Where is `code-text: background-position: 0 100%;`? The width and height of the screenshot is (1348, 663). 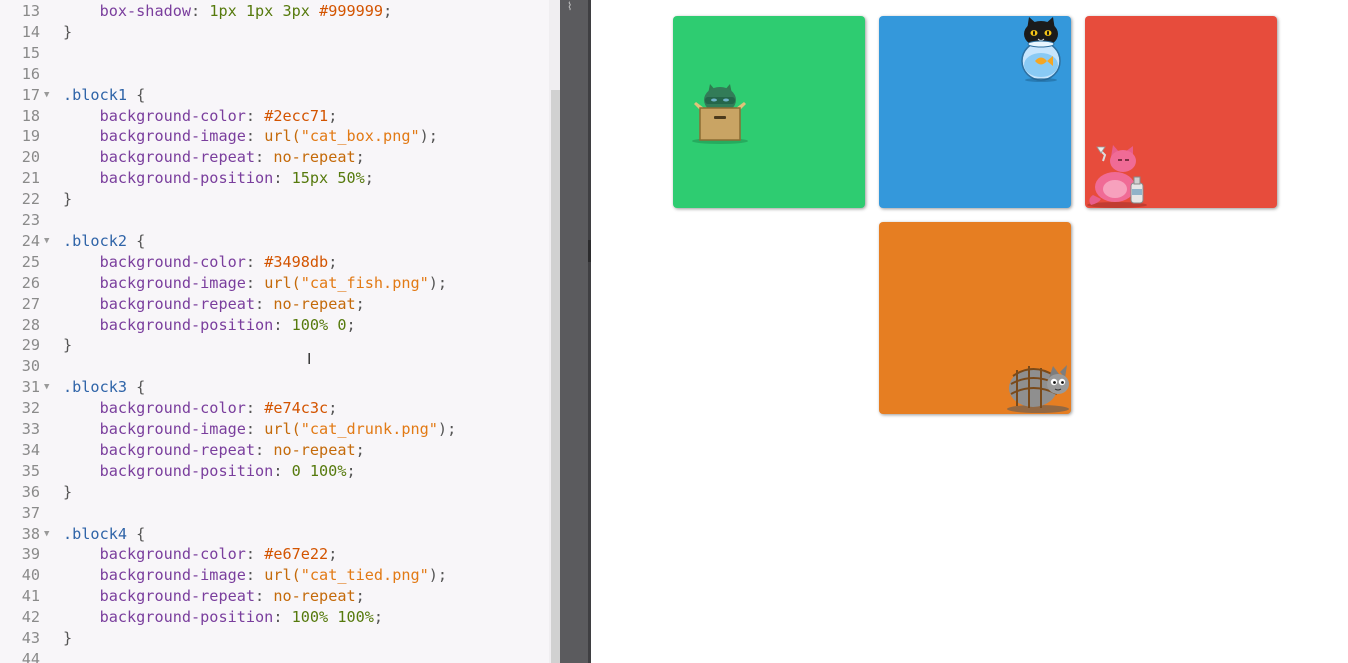
code-text: background-position: 0 100%; is located at coordinates (209, 471).